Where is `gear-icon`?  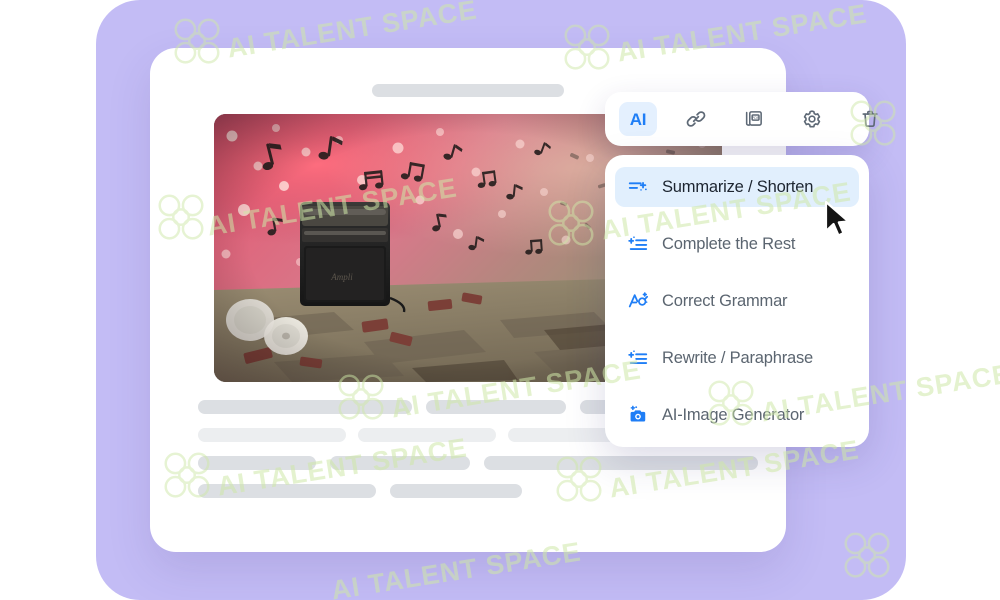 gear-icon is located at coordinates (812, 119).